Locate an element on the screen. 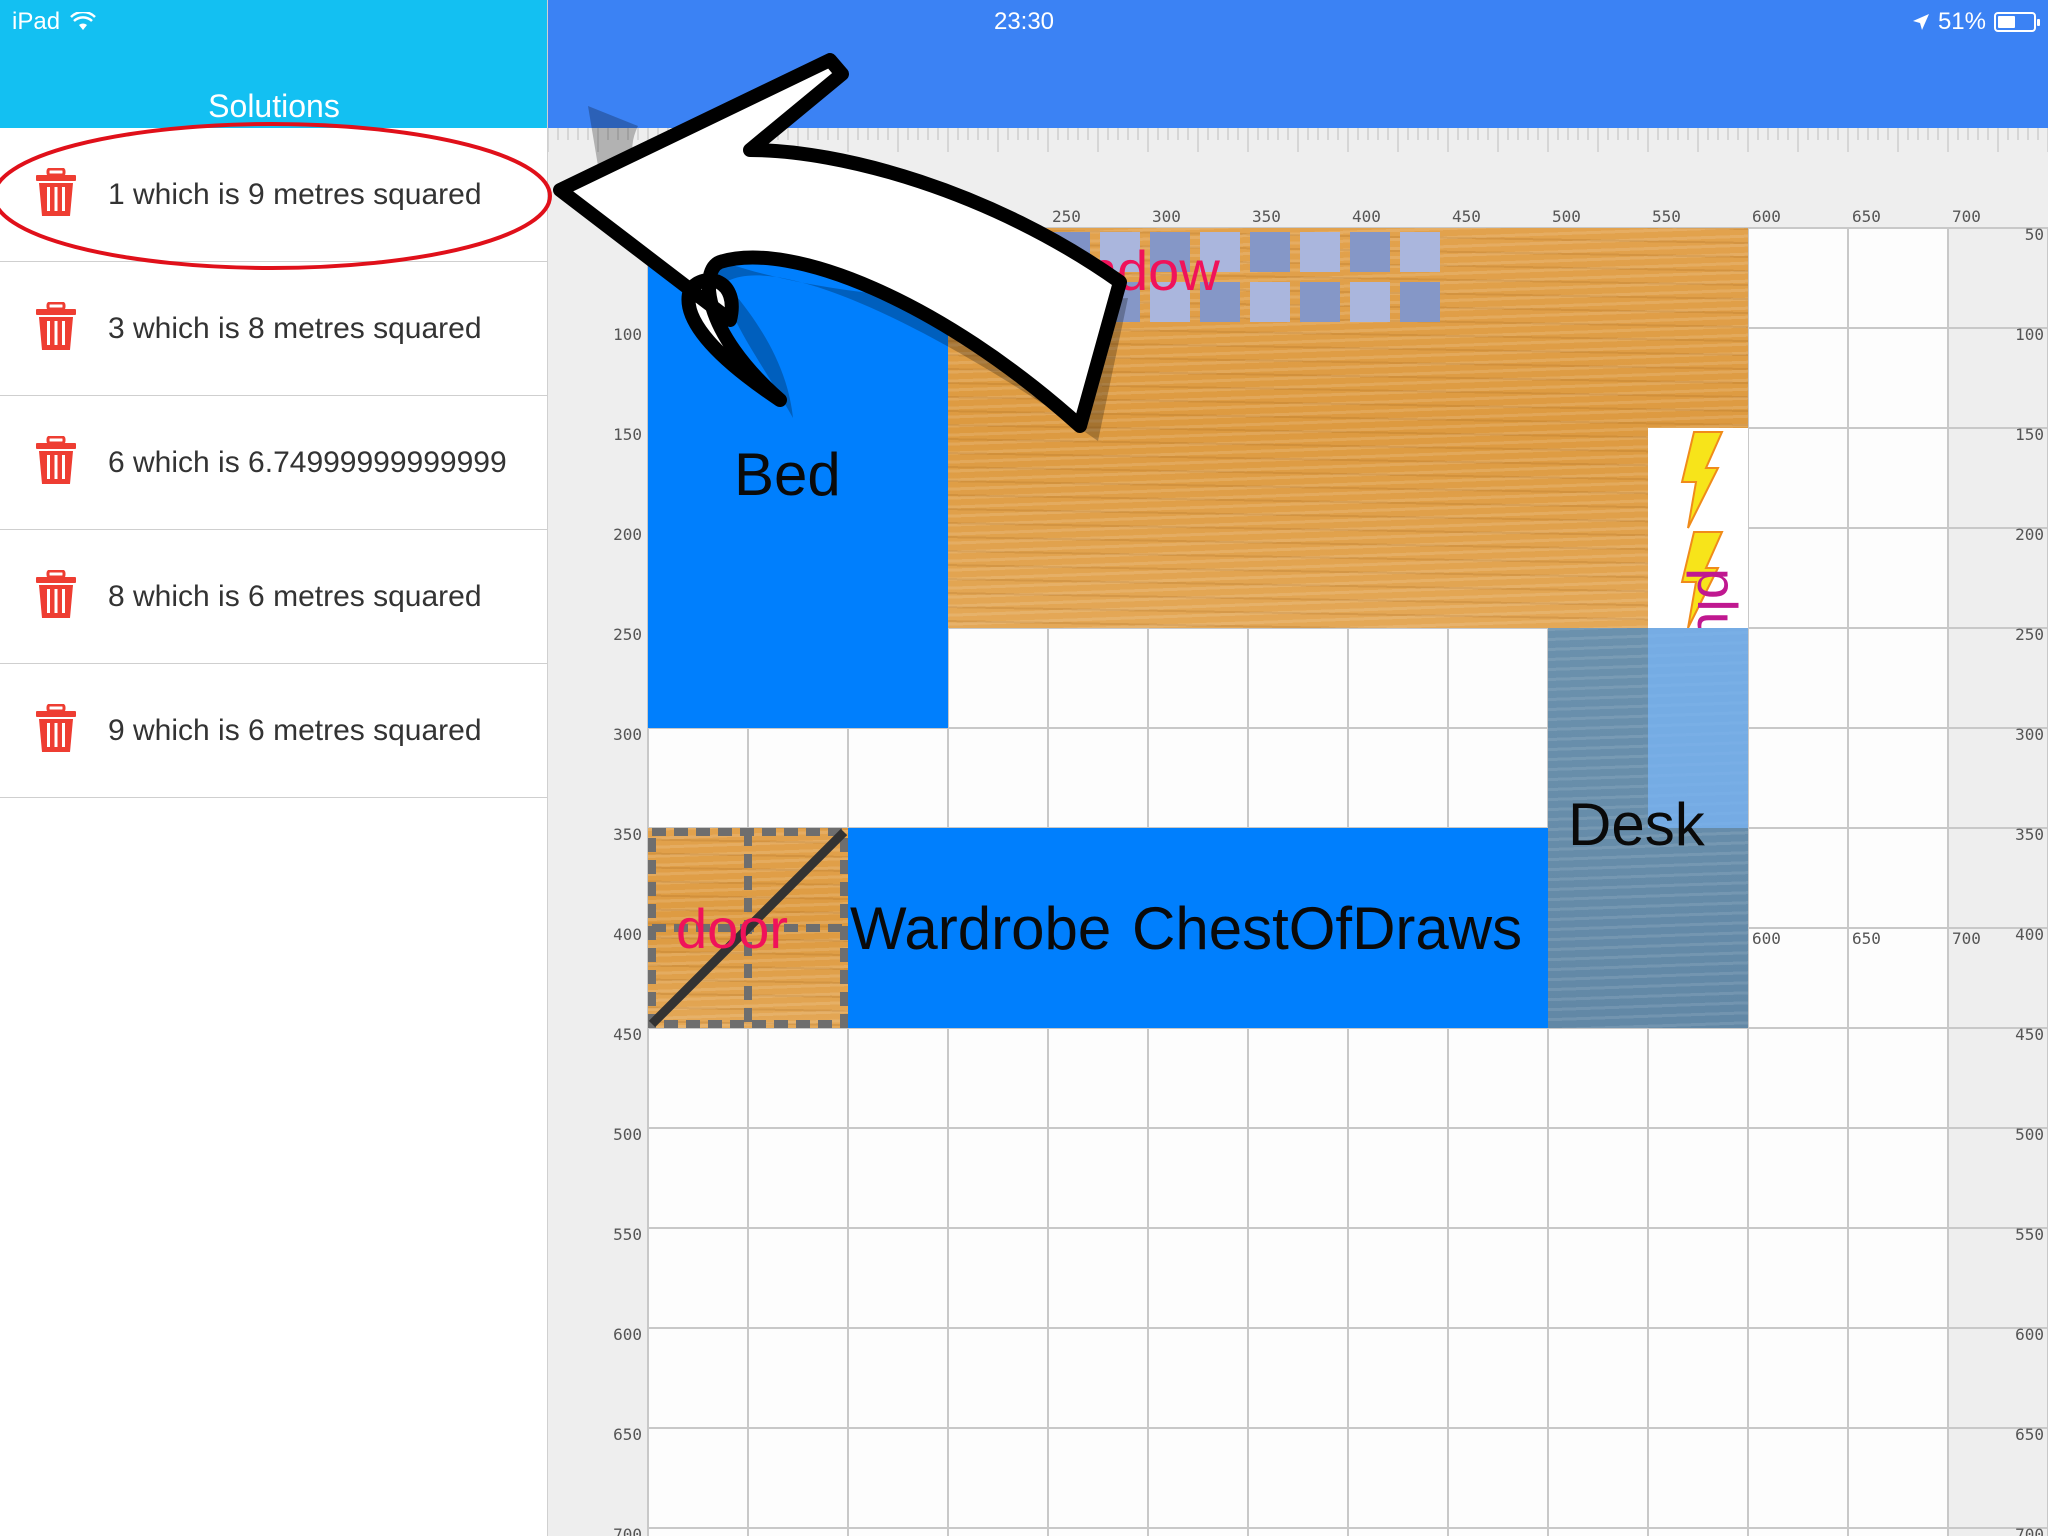  ruler-label-top: 700 is located at coordinates (1966, 216).